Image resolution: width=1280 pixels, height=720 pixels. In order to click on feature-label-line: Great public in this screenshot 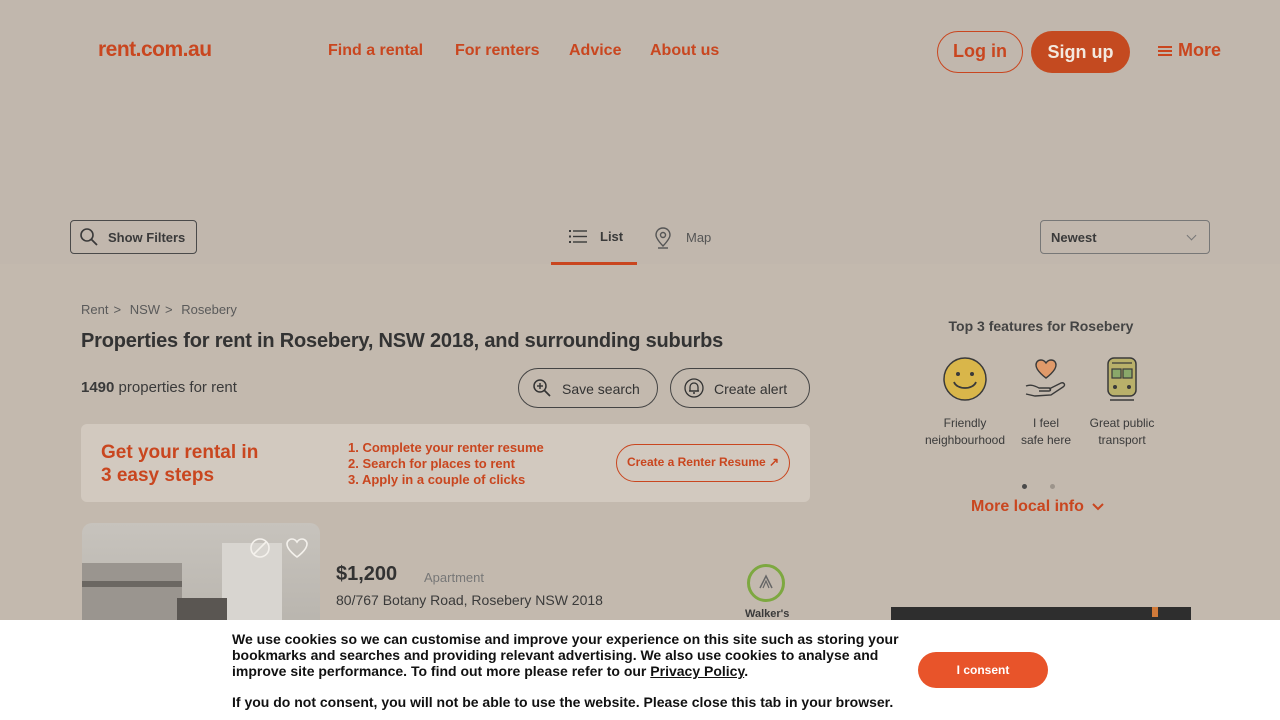, I will do `click(1122, 423)`.